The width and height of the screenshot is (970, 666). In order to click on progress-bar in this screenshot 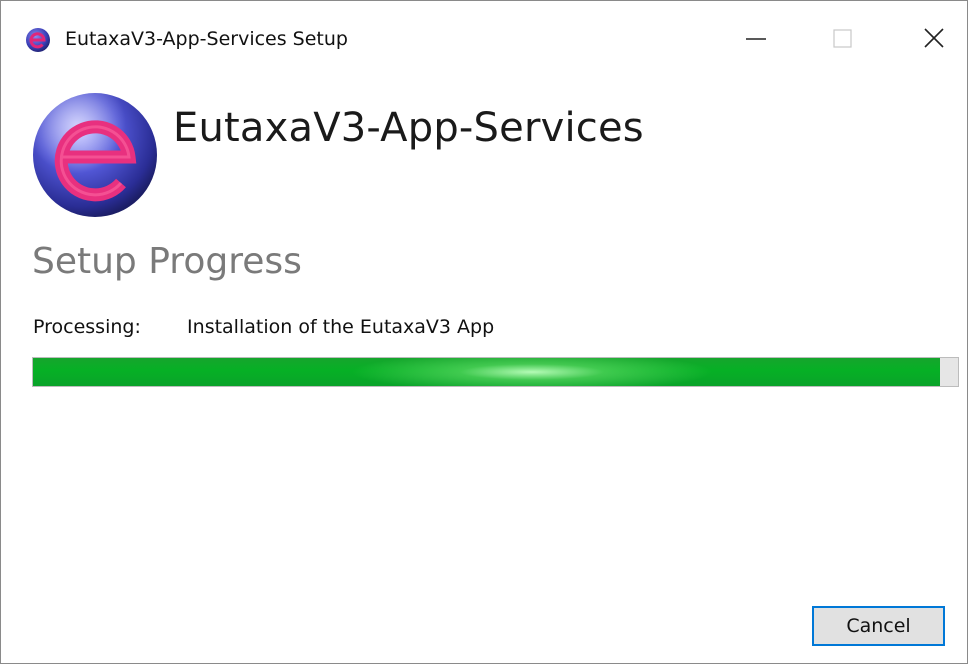, I will do `click(495, 372)`.